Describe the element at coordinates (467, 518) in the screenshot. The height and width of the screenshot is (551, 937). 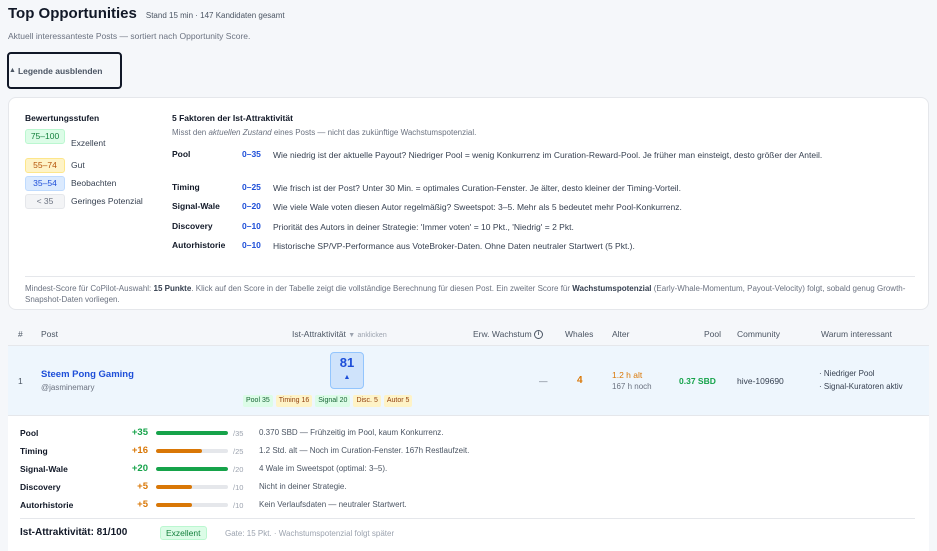
I see `summary-divider` at that location.